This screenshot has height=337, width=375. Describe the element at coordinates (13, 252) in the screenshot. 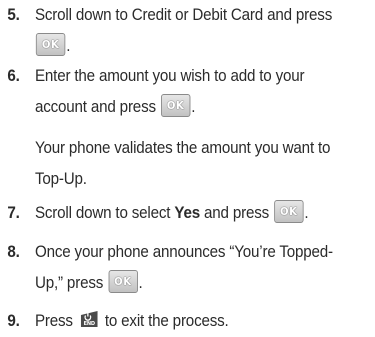

I see `step-number: 8.` at that location.